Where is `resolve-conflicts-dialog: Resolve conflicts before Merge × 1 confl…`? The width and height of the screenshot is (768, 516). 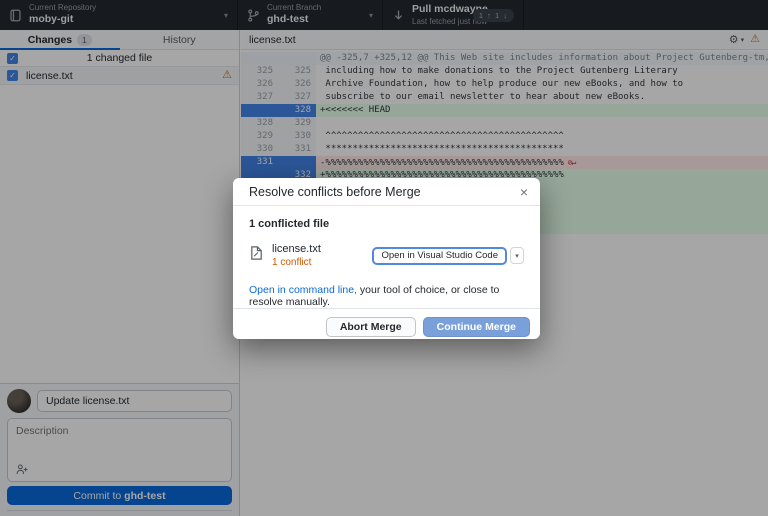 resolve-conflicts-dialog: Resolve conflicts before Merge × 1 confl… is located at coordinates (386, 258).